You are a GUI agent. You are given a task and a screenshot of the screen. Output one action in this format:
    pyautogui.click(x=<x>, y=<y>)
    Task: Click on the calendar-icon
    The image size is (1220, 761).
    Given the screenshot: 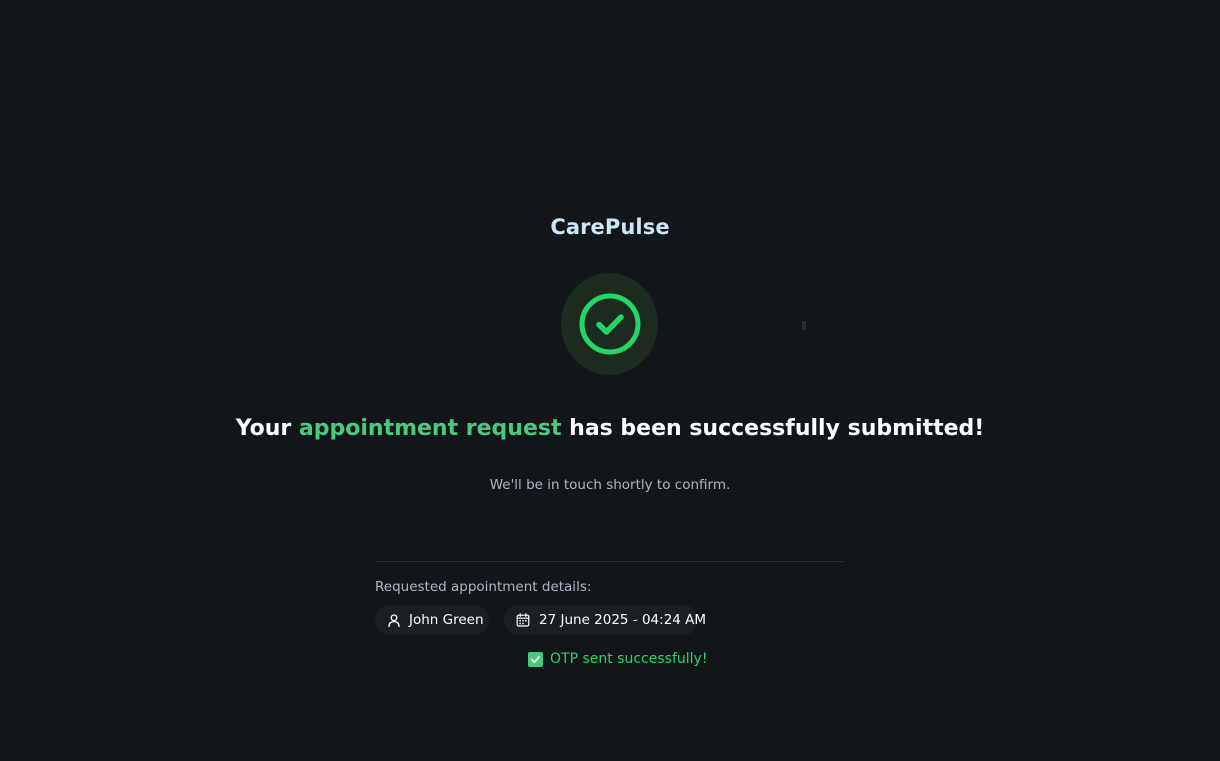 What is the action you would take?
    pyautogui.click(x=523, y=620)
    